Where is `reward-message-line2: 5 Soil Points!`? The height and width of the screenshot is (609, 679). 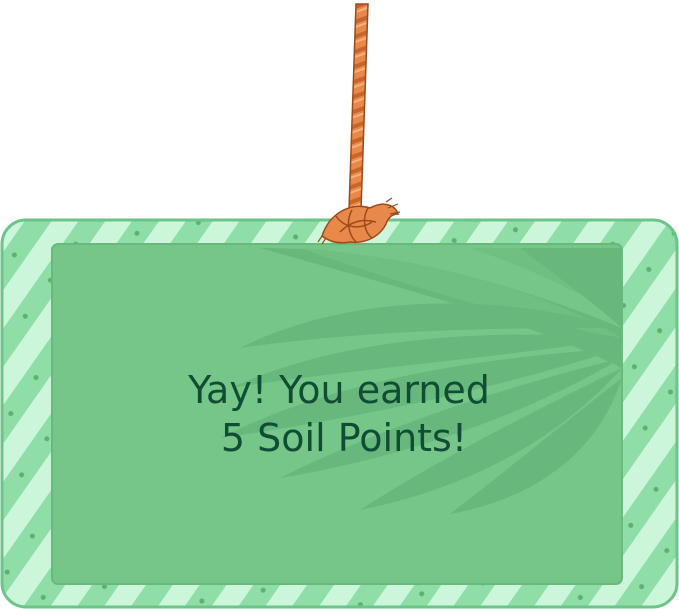 reward-message-line2: 5 Soil Points! is located at coordinates (344, 438).